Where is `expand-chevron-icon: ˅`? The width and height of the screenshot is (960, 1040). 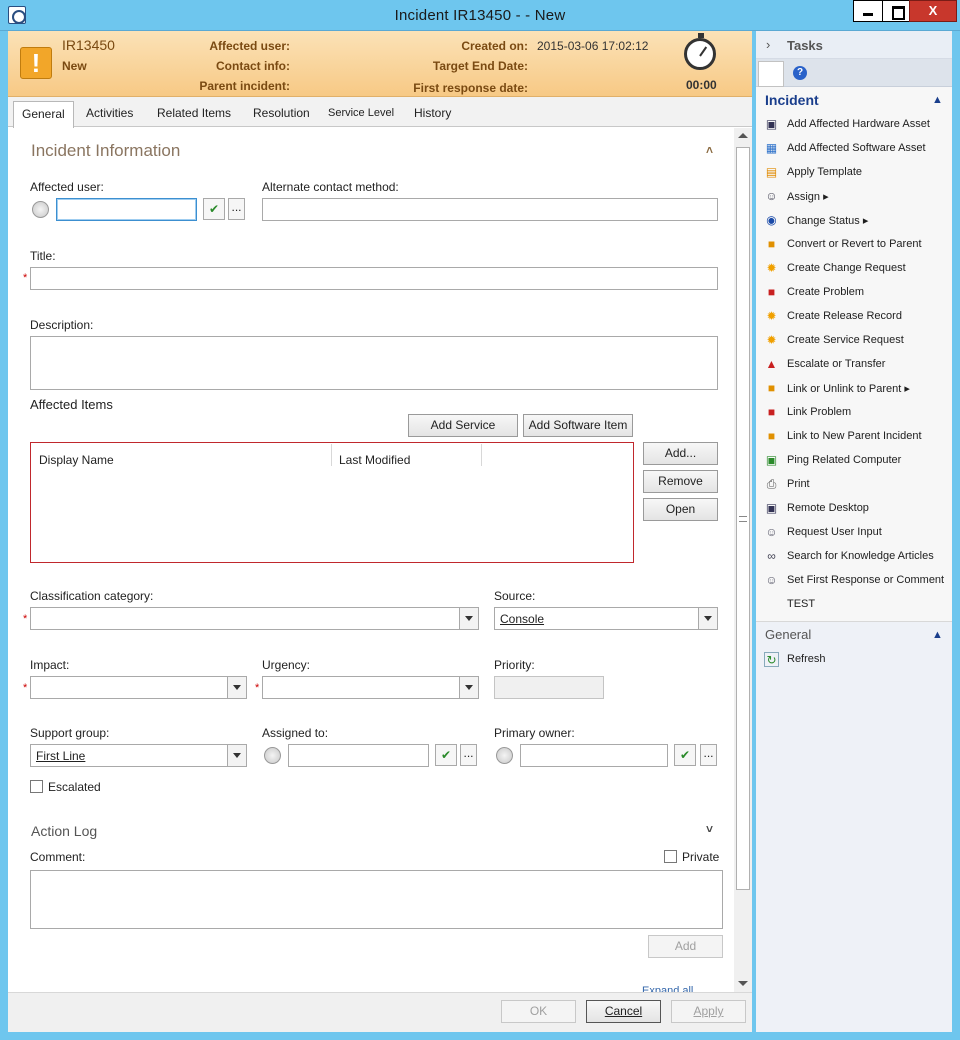 expand-chevron-icon: ˅ is located at coordinates (709, 829).